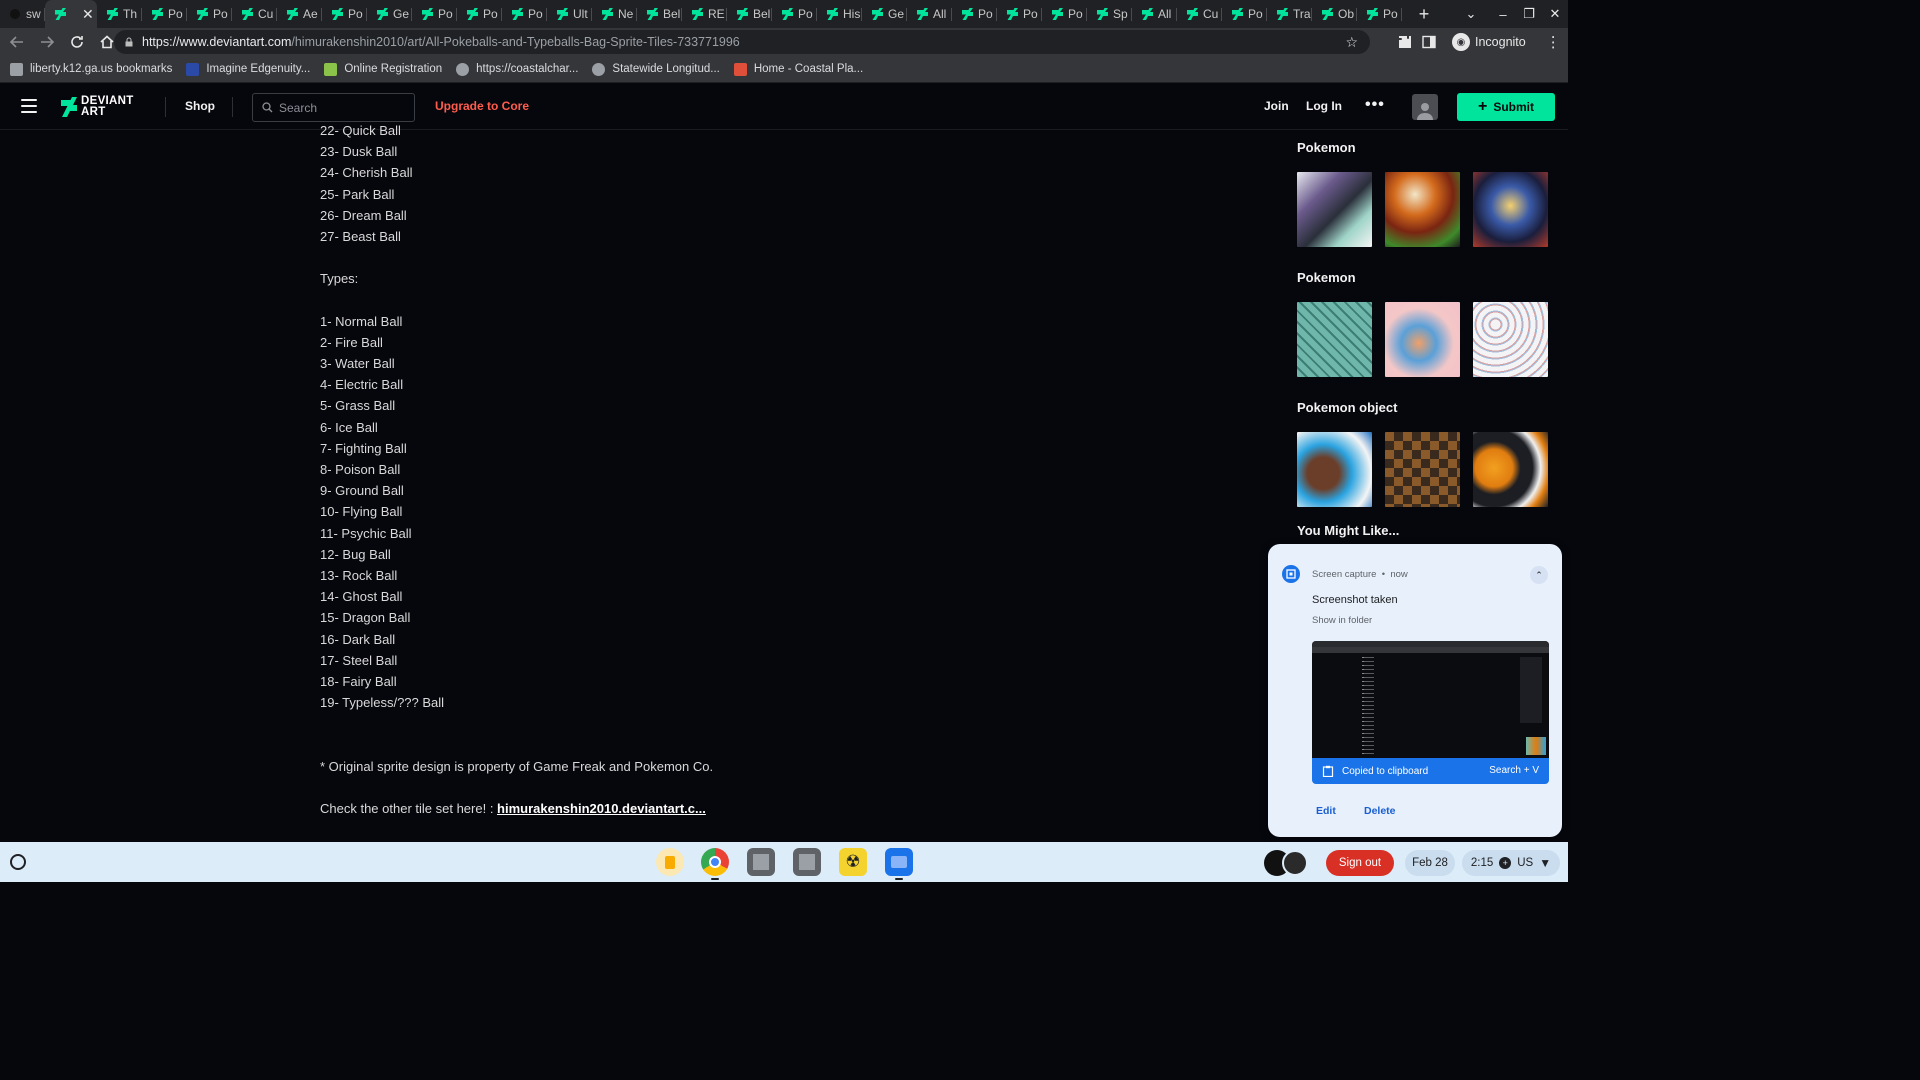 The width and height of the screenshot is (1920, 1080). I want to click on forward-button, so click(47, 42).